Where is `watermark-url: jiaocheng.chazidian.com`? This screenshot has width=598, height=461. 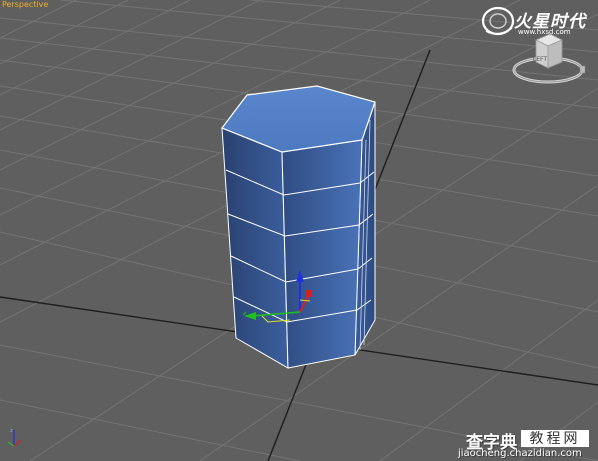
watermark-url: jiaocheng.chazidian.com is located at coordinates (520, 453).